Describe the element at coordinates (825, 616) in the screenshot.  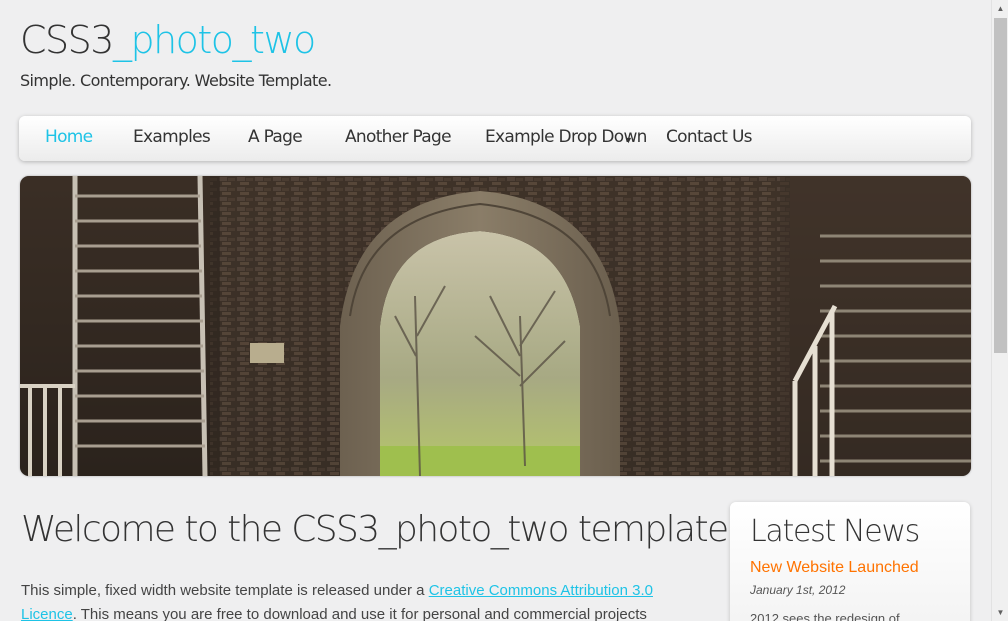
I see `news-text: 2012 sees the redesign of` at that location.